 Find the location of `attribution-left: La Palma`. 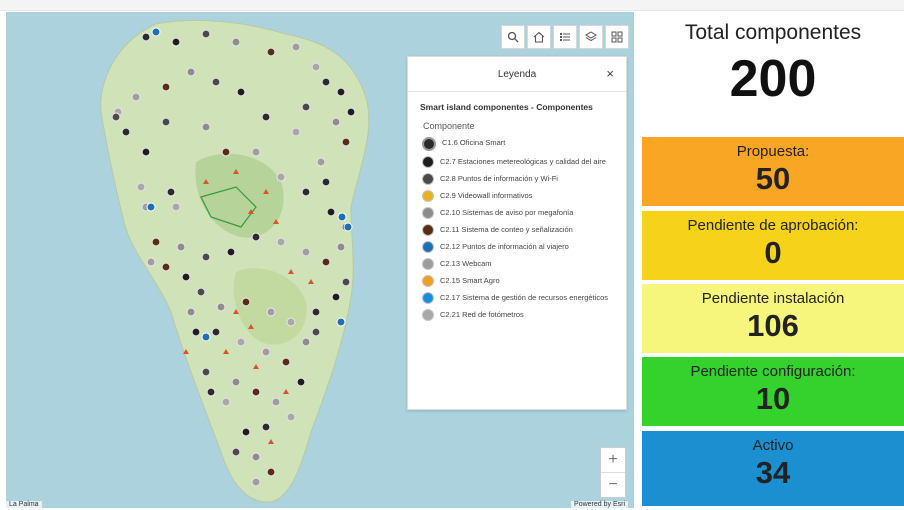

attribution-left: La Palma is located at coordinates (24, 504).